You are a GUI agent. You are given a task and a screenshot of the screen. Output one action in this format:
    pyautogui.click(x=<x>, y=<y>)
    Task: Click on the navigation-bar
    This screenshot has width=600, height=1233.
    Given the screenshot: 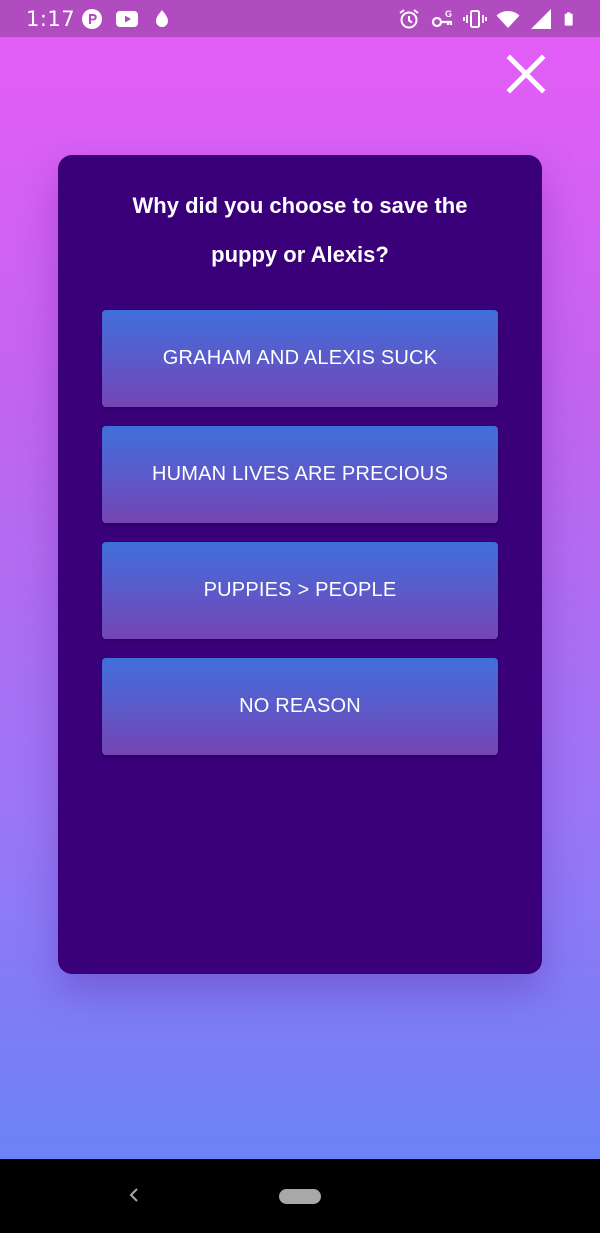 What is the action you would take?
    pyautogui.click(x=300, y=1196)
    